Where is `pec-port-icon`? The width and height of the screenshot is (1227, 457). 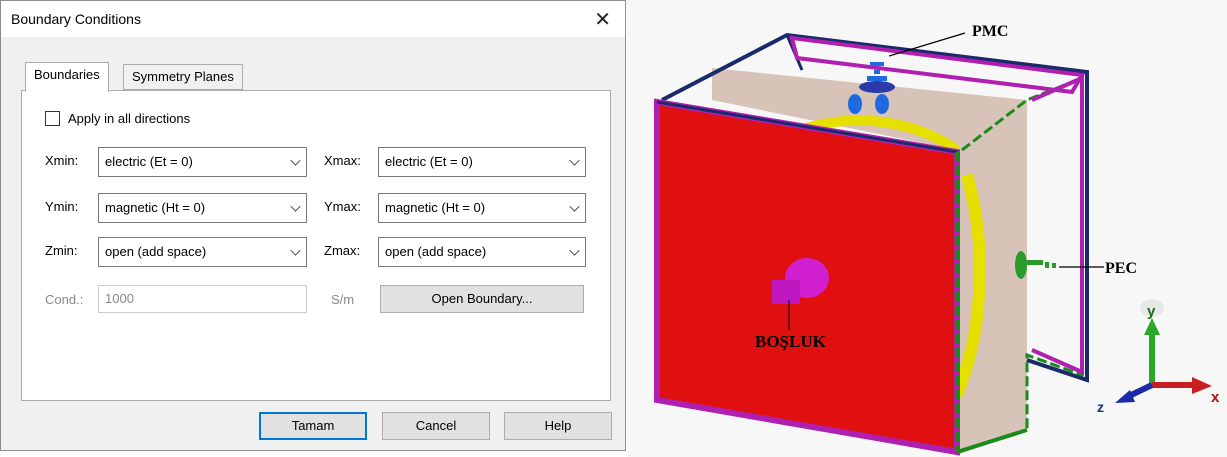 pec-port-icon is located at coordinates (1035, 265).